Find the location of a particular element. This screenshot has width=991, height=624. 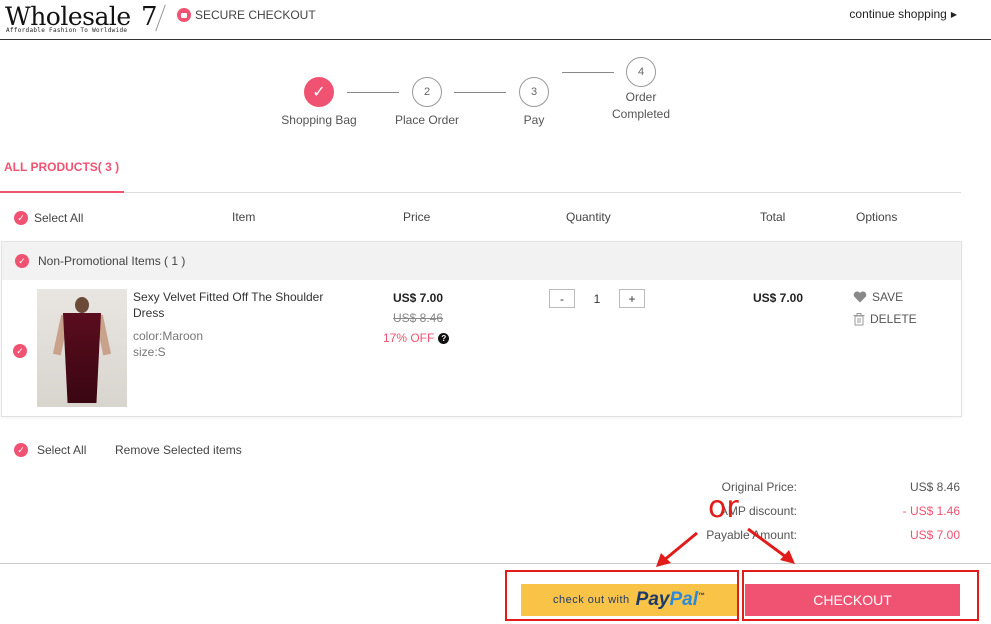

save-button: SAVE is located at coordinates (878, 297).